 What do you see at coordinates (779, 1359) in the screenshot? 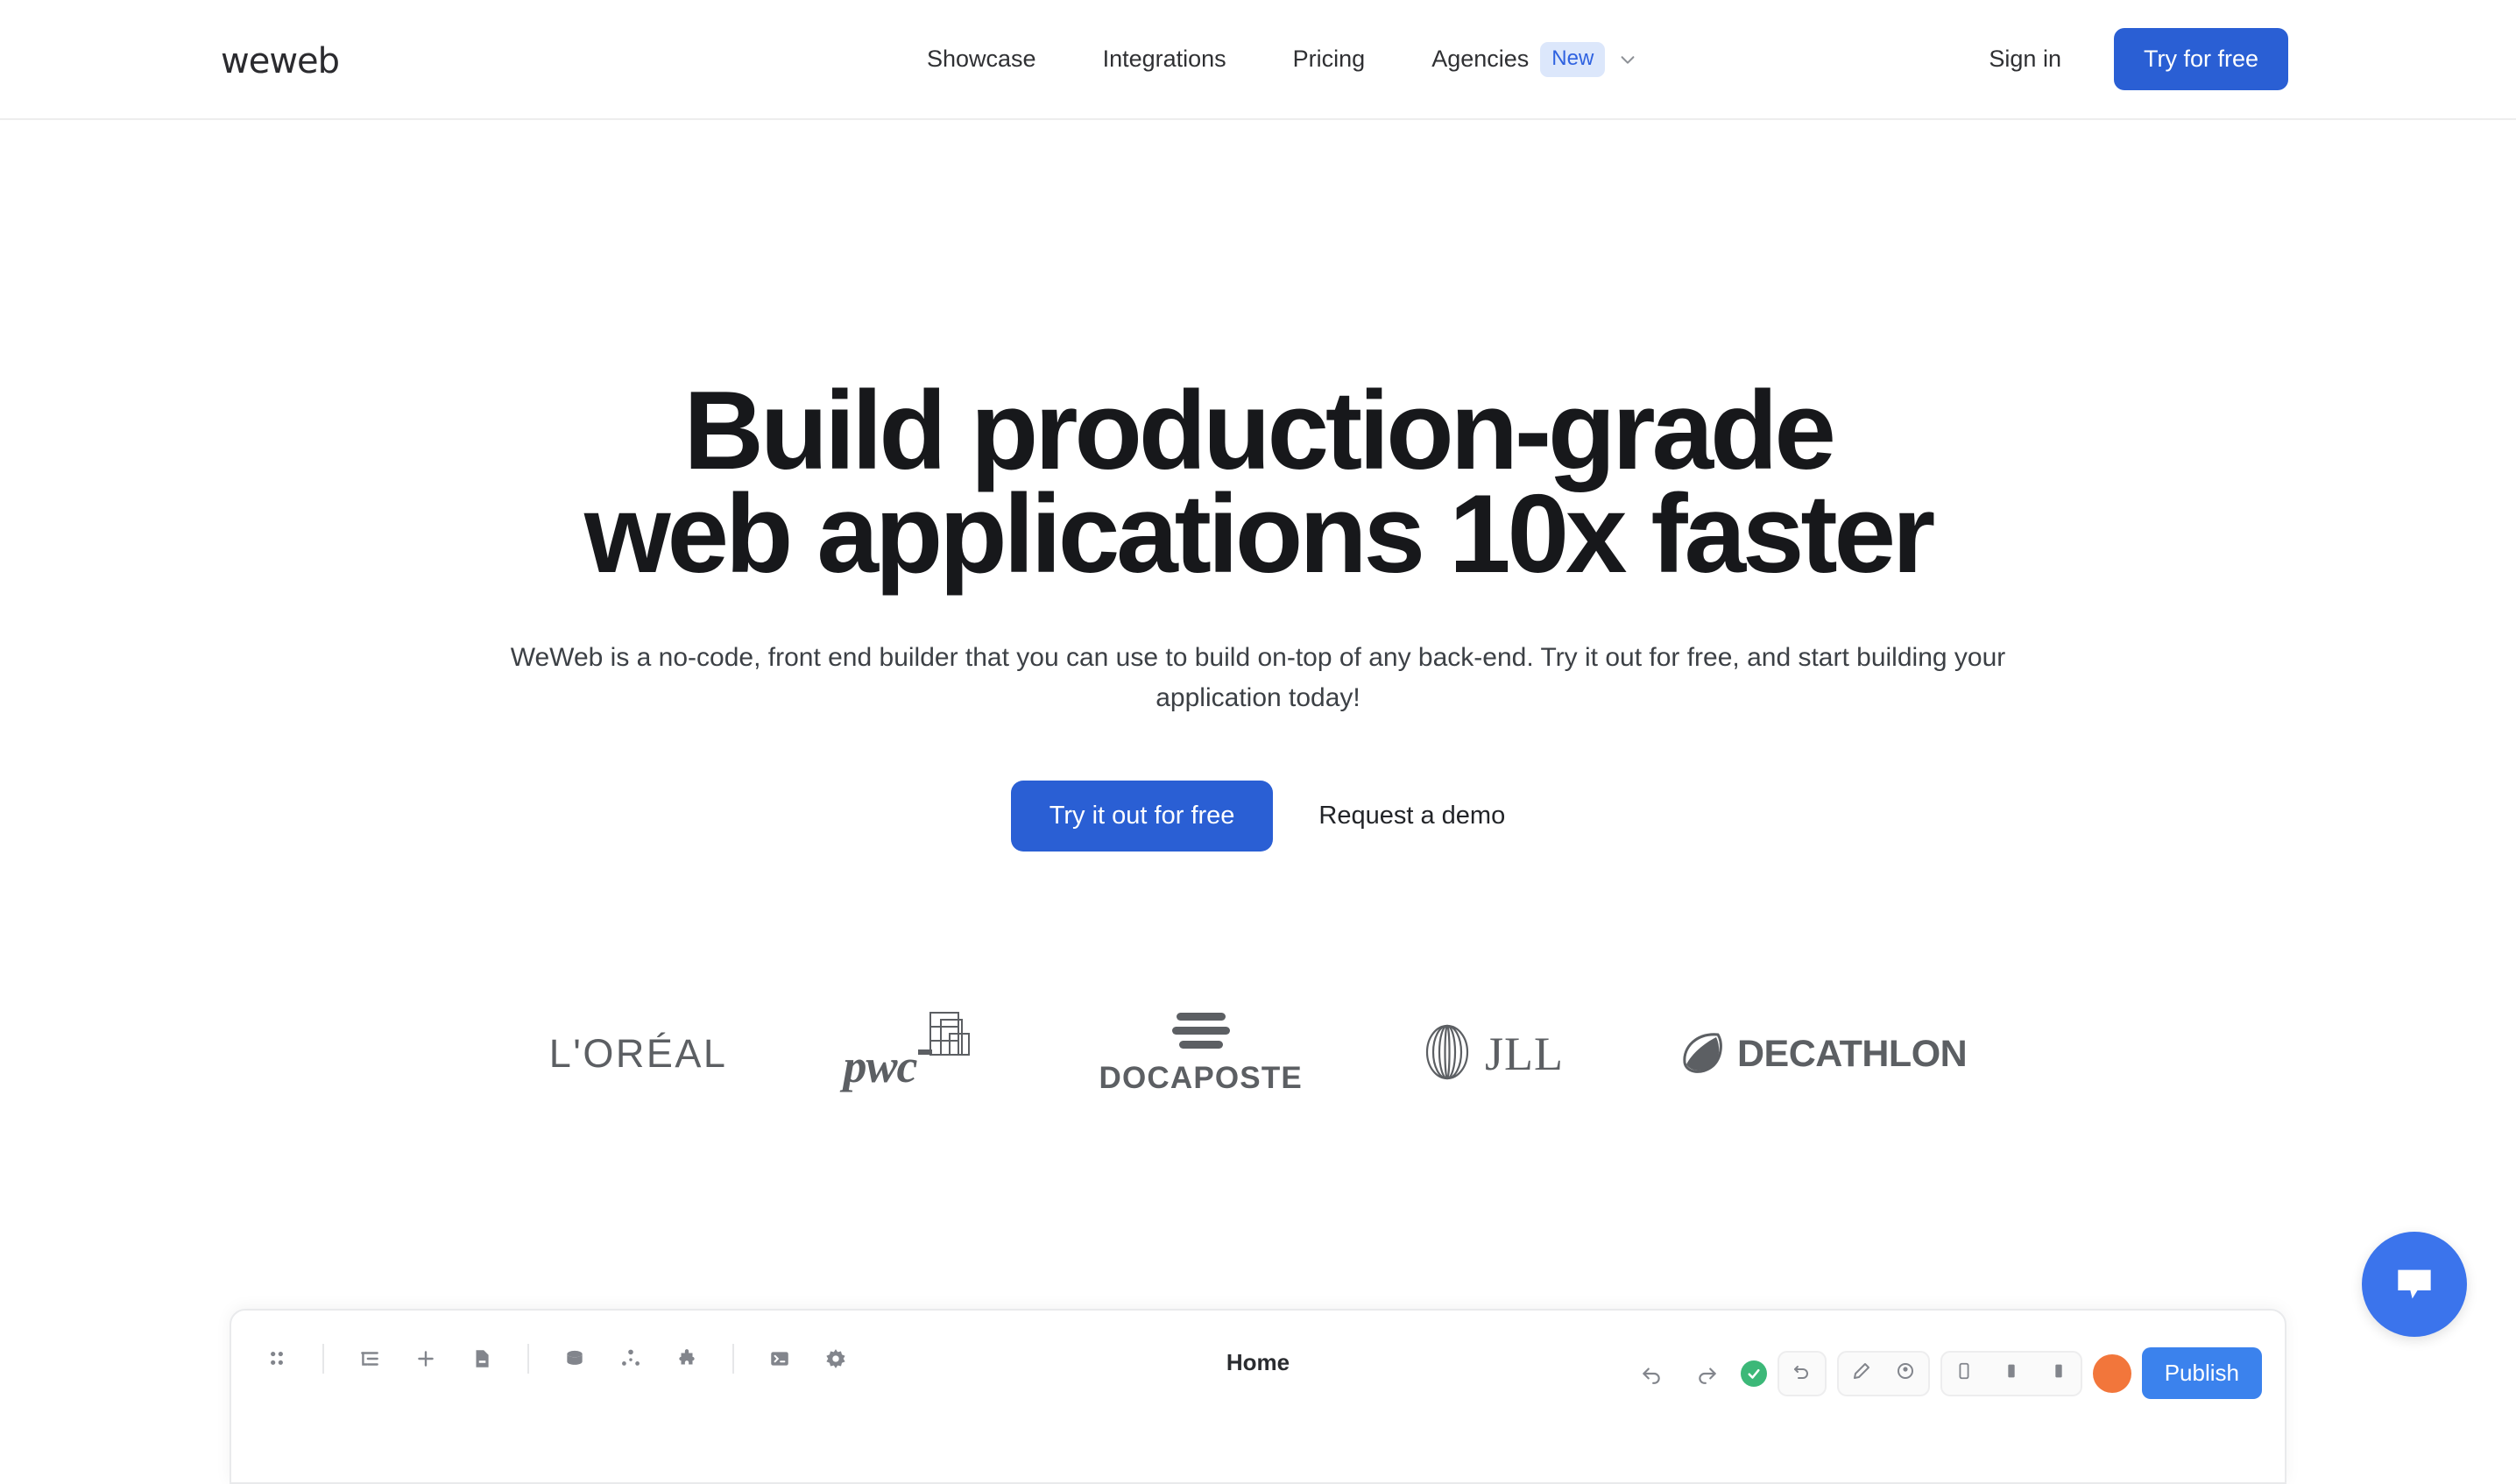
I see `code-terminal-icon` at bounding box center [779, 1359].